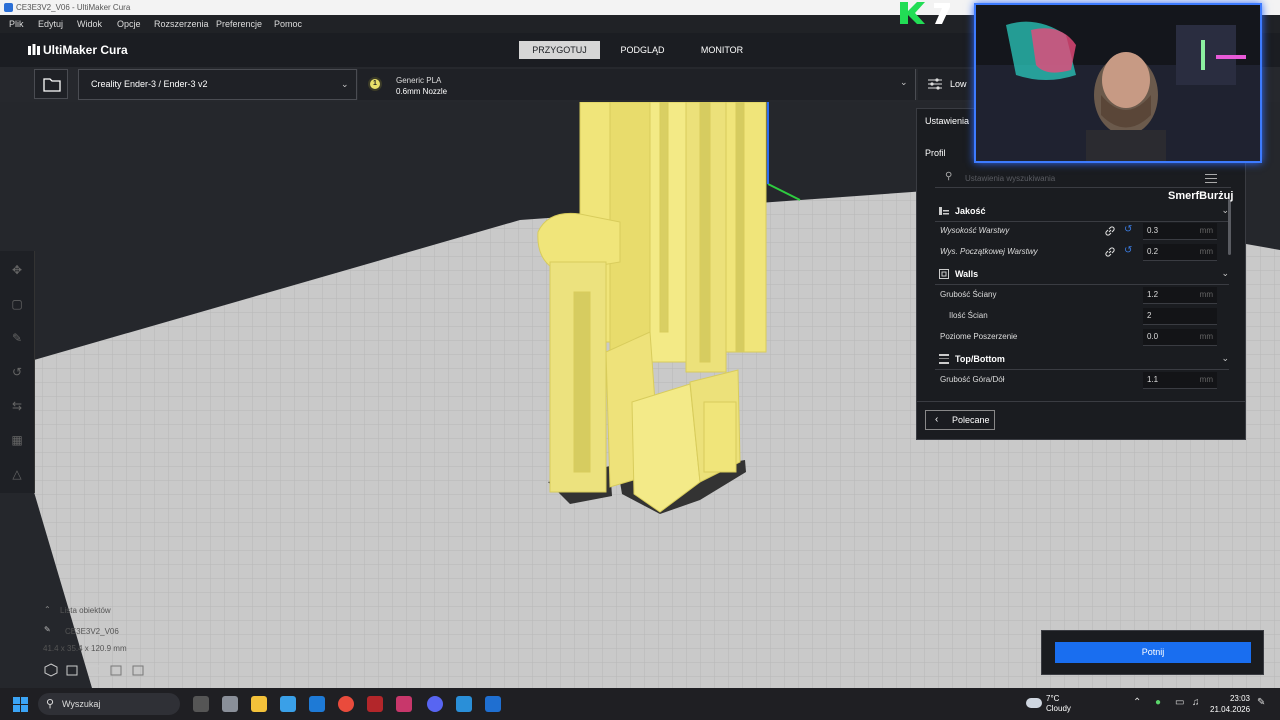 This screenshot has height=720, width=1280. What do you see at coordinates (937, 419) in the screenshot?
I see `chevron-left-icon: ‹` at bounding box center [937, 419].